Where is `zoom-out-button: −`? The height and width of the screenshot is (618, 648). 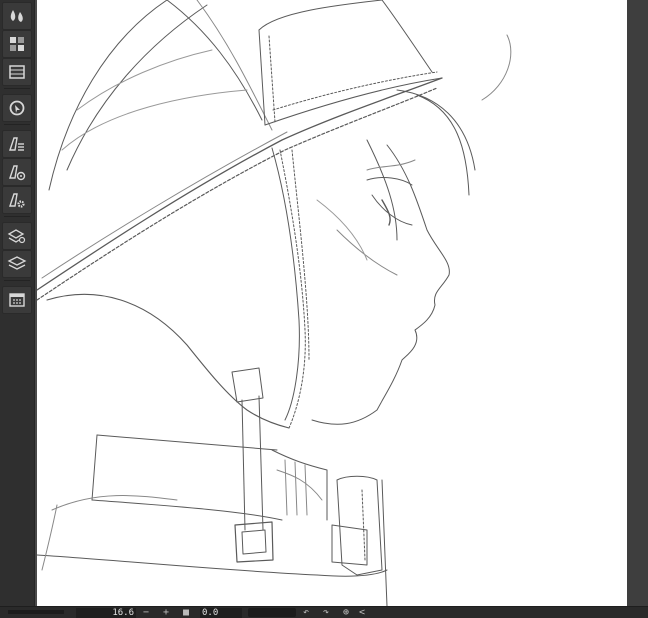
zoom-out-button: − is located at coordinates (146, 612).